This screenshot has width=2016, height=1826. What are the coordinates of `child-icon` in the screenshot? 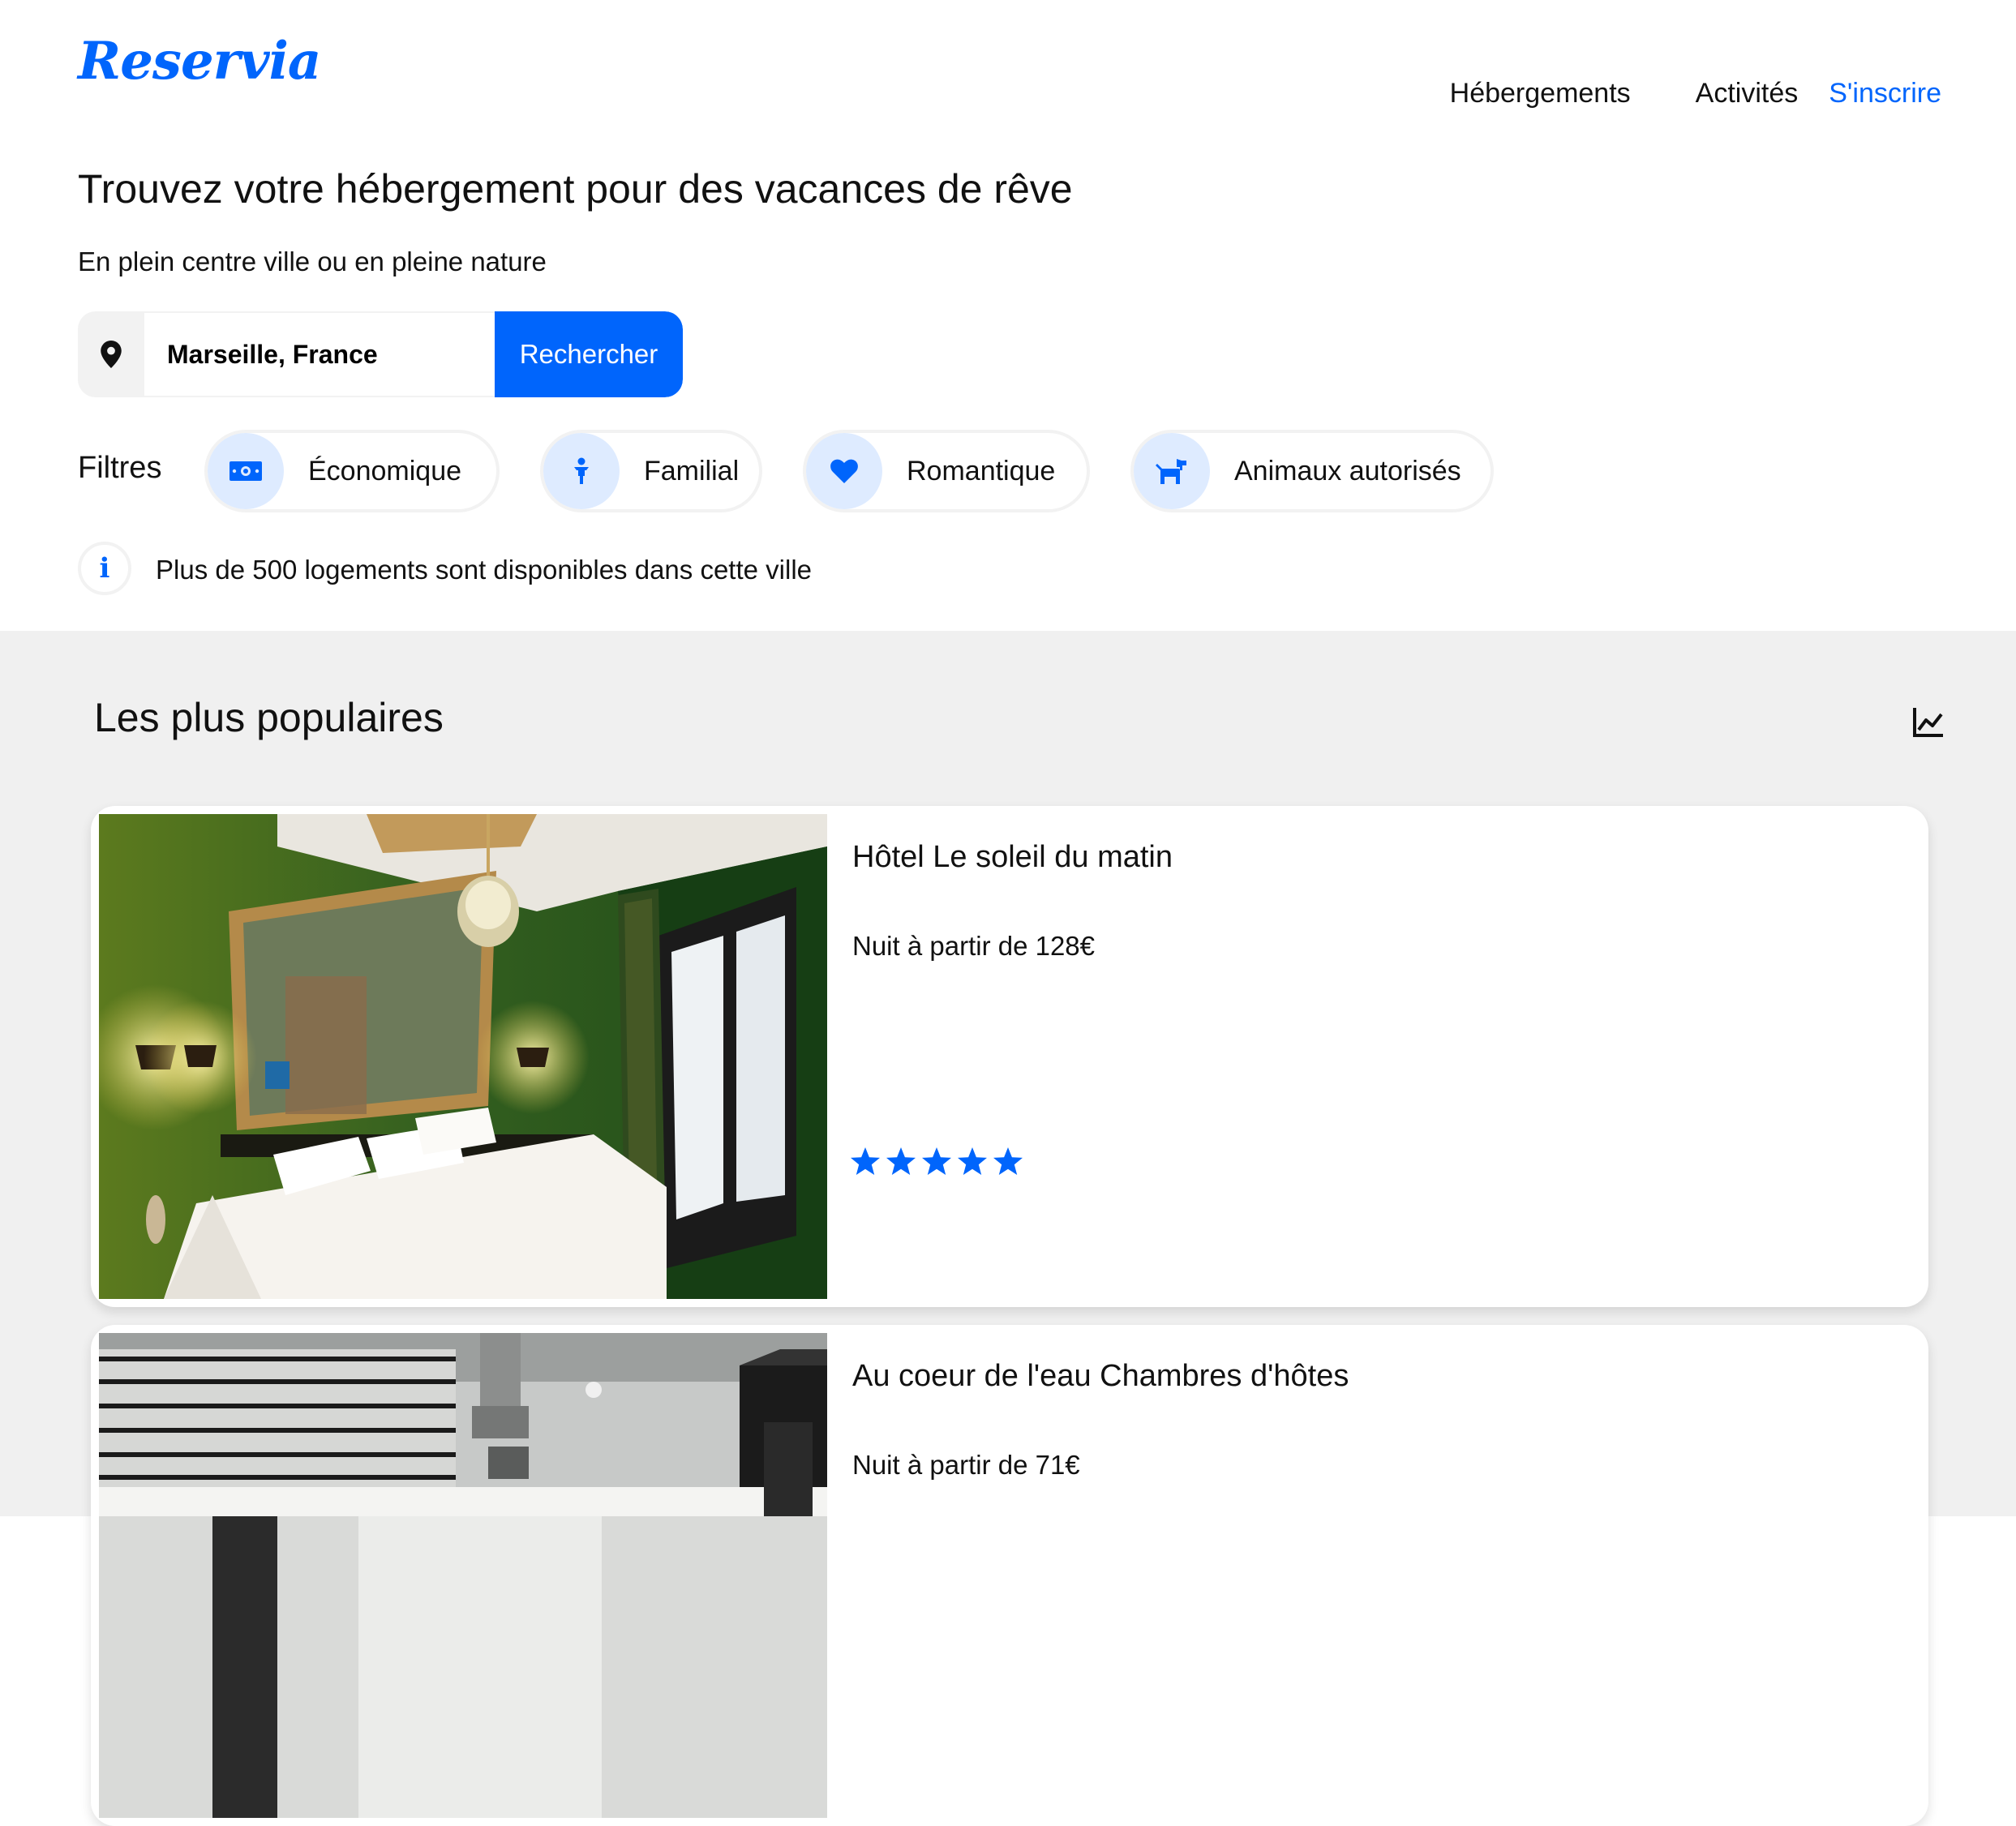 It's located at (581, 471).